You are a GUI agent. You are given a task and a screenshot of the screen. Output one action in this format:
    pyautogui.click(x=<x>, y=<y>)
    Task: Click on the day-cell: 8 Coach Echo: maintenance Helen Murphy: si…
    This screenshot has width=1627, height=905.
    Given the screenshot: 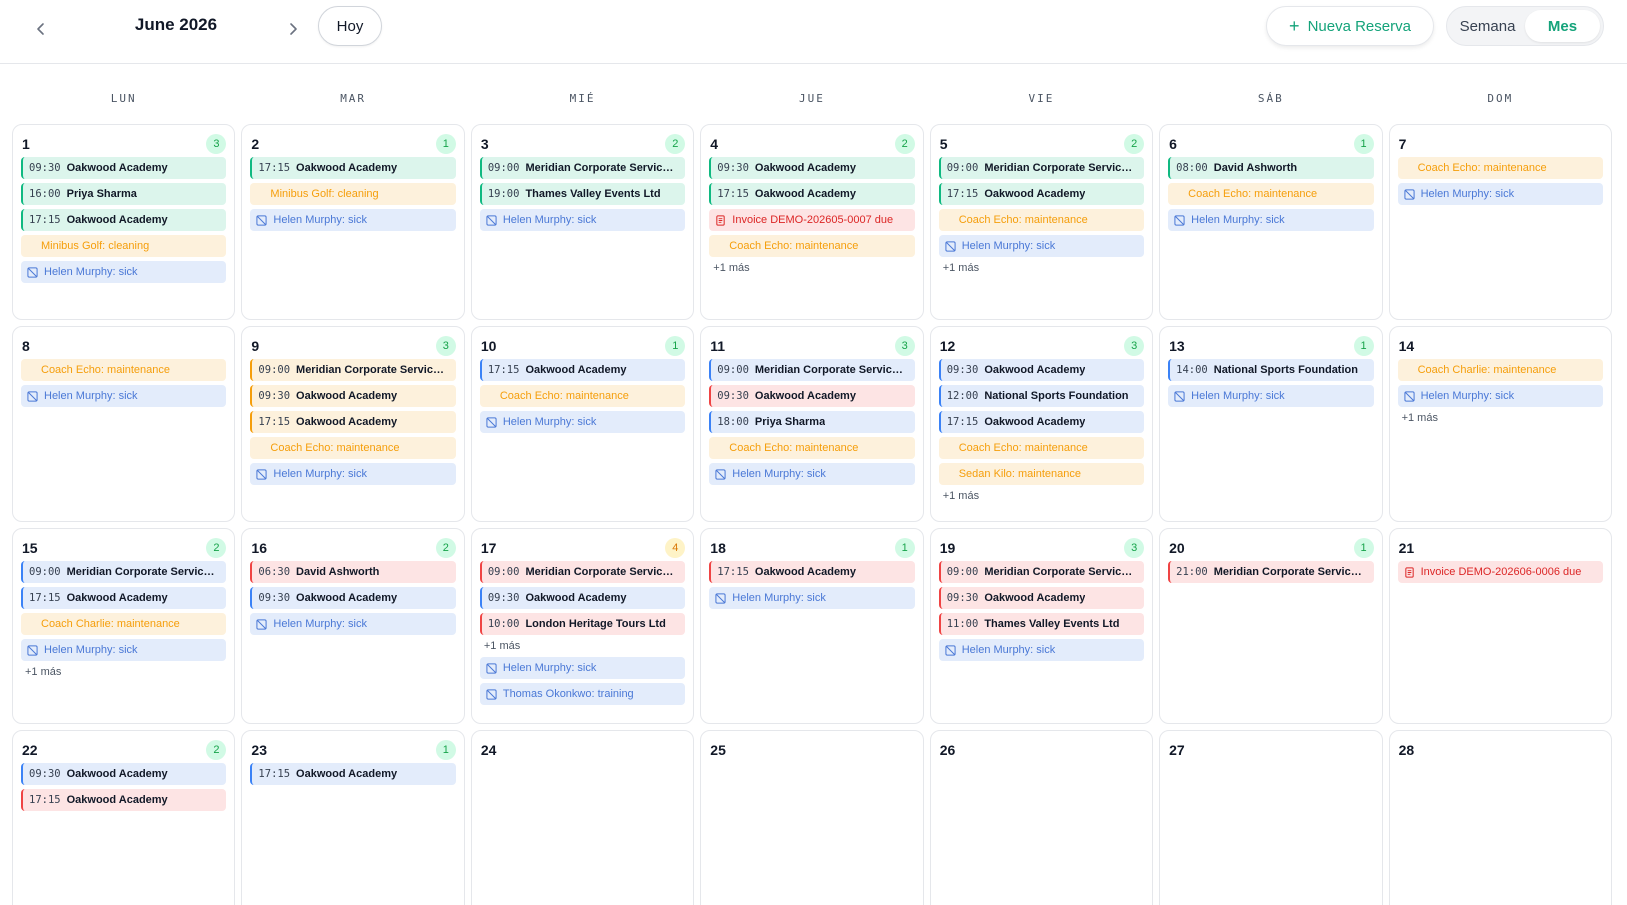 What is the action you would take?
    pyautogui.click(x=124, y=424)
    